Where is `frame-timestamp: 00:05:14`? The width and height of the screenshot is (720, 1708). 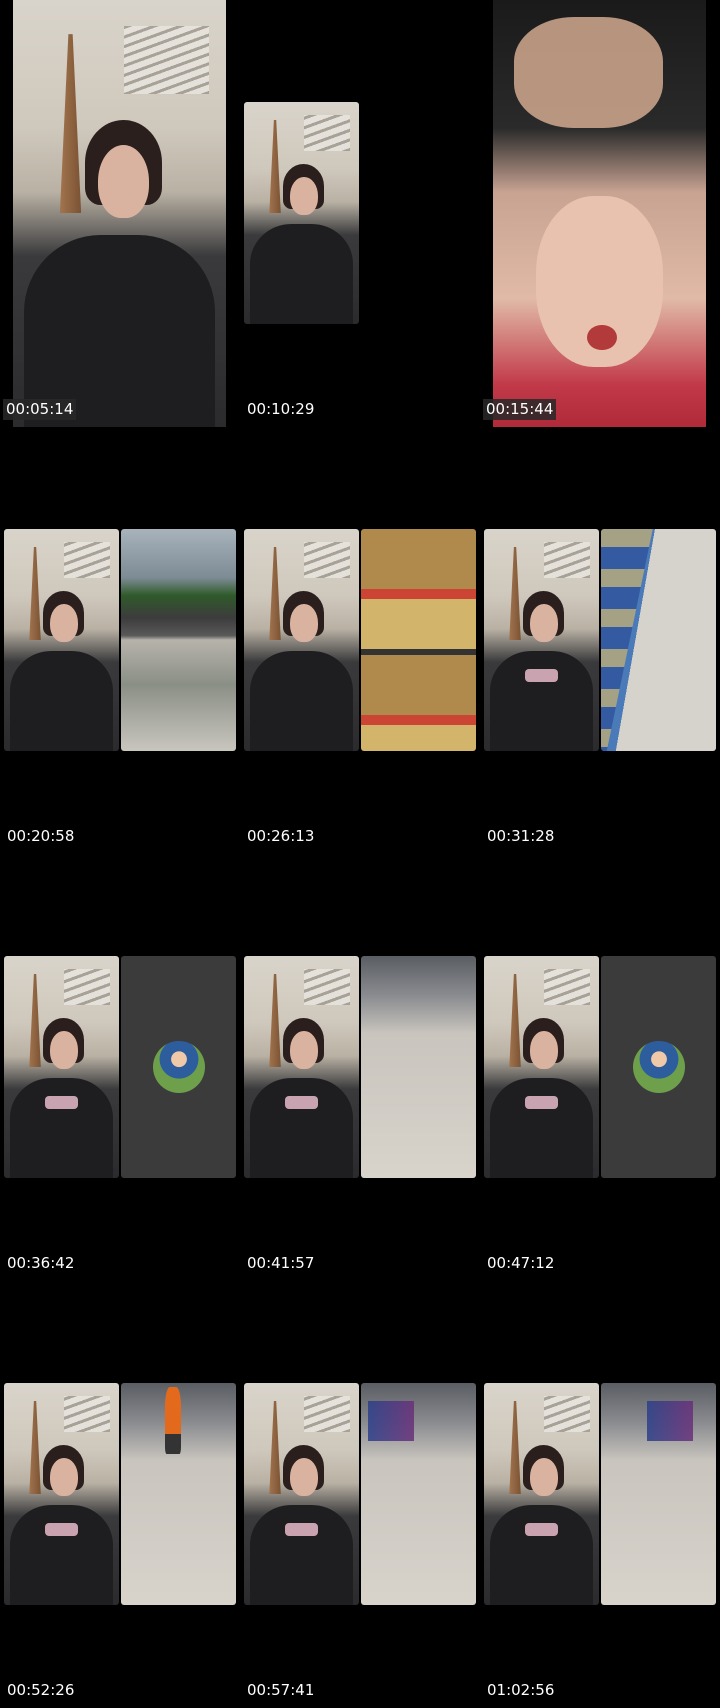
frame-timestamp: 00:05:14 is located at coordinates (40, 409).